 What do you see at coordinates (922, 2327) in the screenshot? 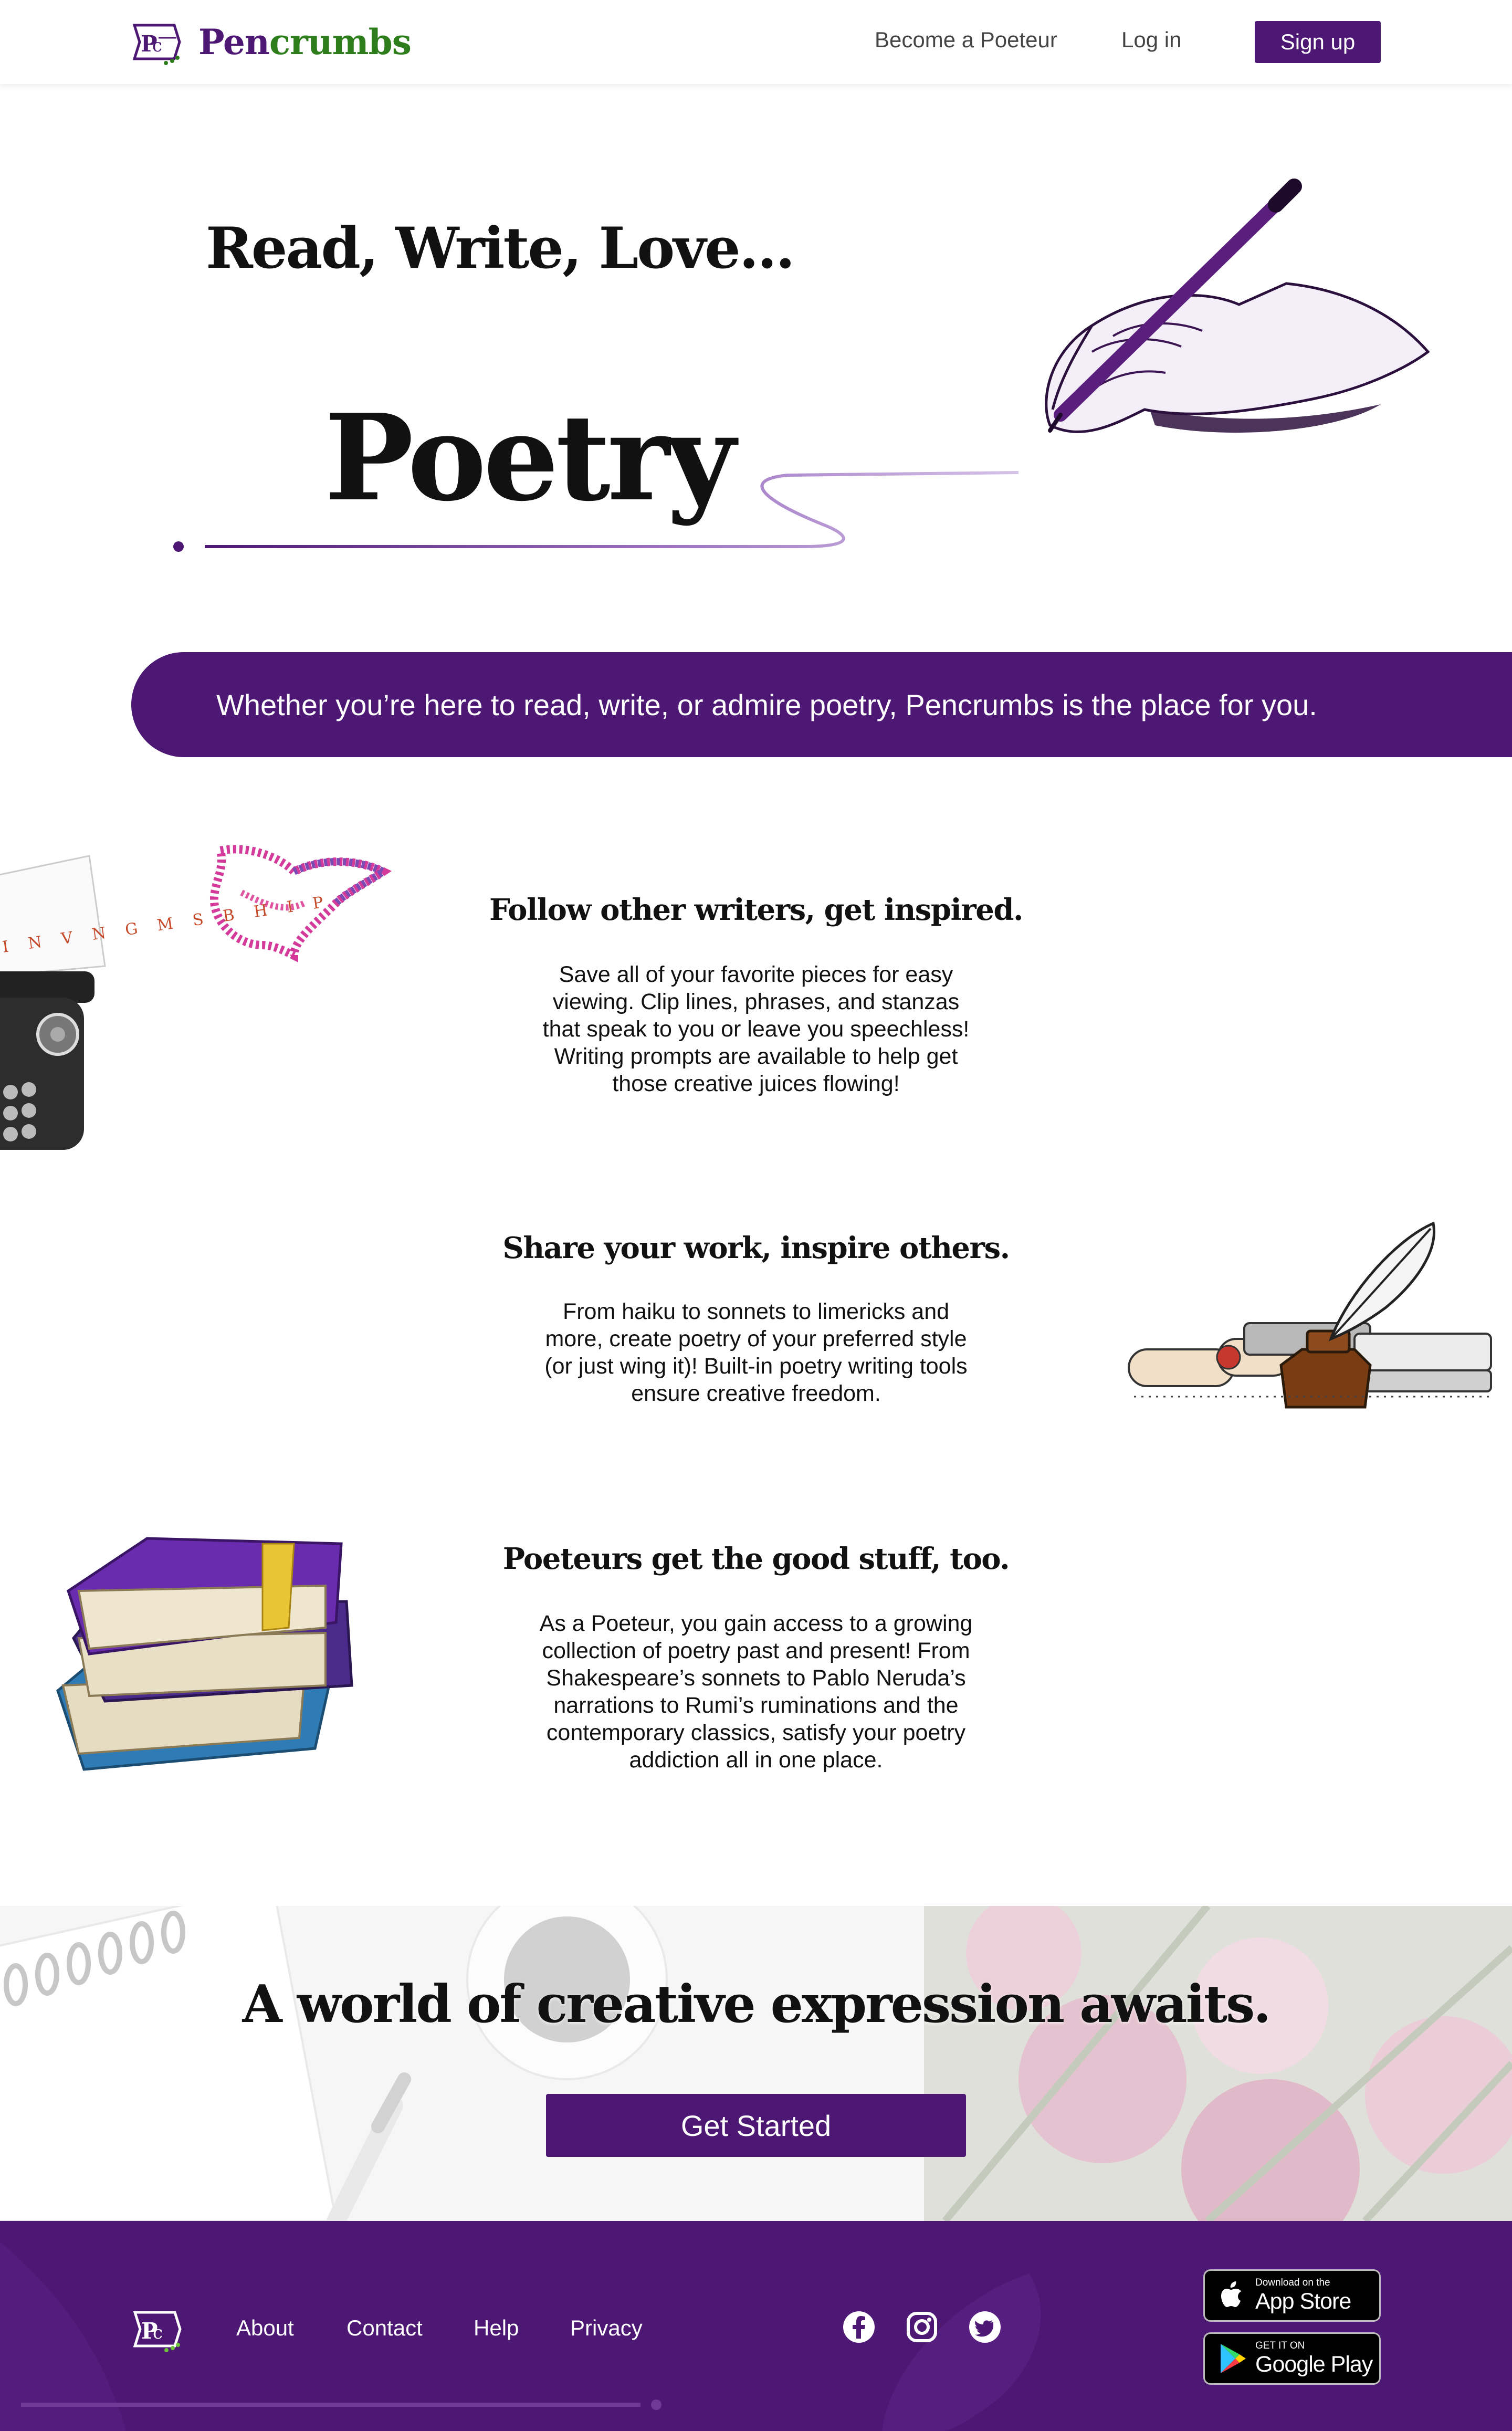
I see `instagram-icon` at bounding box center [922, 2327].